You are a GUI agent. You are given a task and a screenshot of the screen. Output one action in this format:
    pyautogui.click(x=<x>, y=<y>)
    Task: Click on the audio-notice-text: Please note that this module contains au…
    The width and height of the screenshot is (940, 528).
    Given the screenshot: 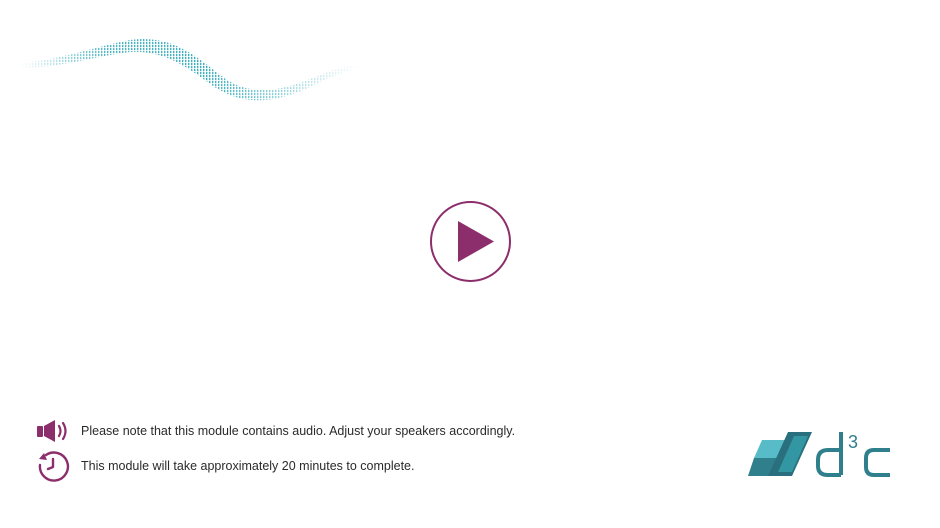 What is the action you would take?
    pyautogui.click(x=298, y=431)
    